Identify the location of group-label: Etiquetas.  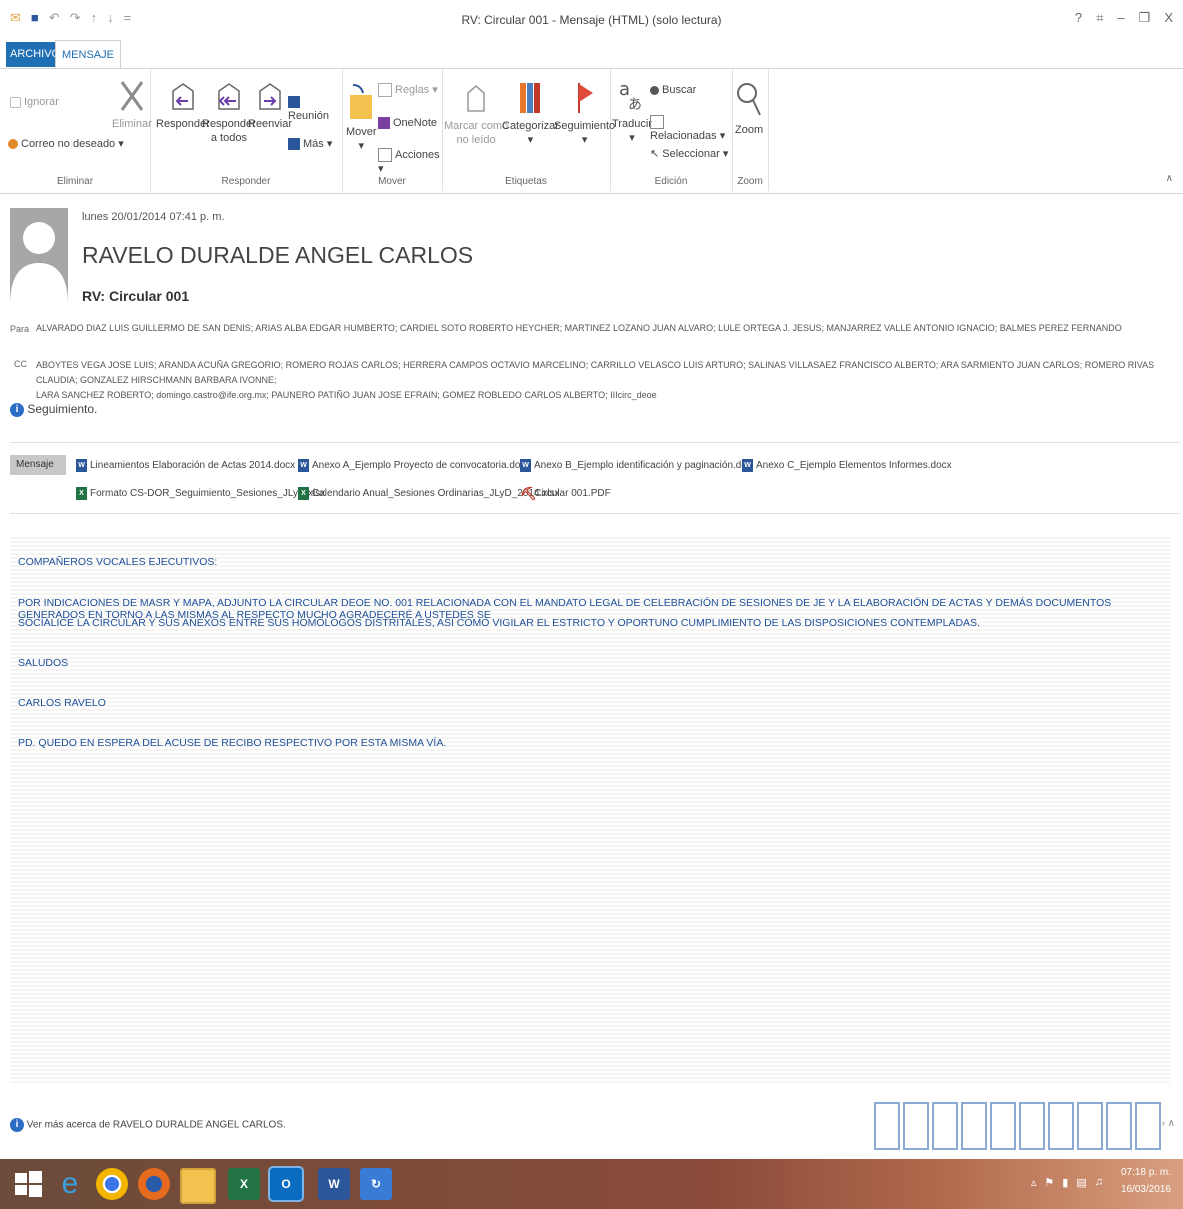
(526, 181).